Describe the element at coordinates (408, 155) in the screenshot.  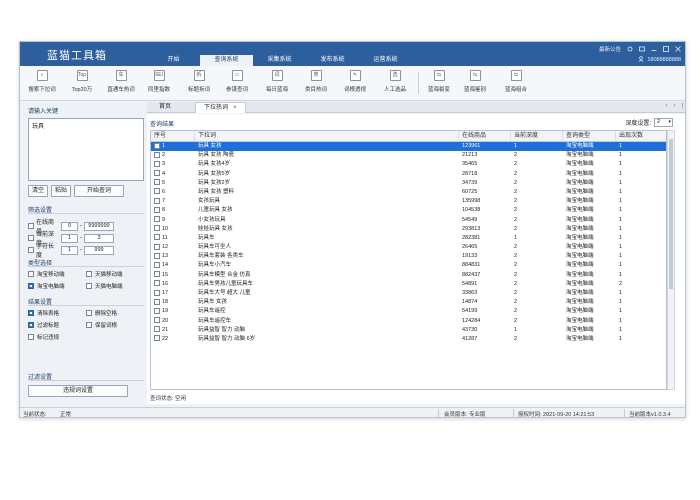
I see `table-row: 2 玩具 女孩 陶瓷 21213 2 淘宝电脑端 1` at that location.